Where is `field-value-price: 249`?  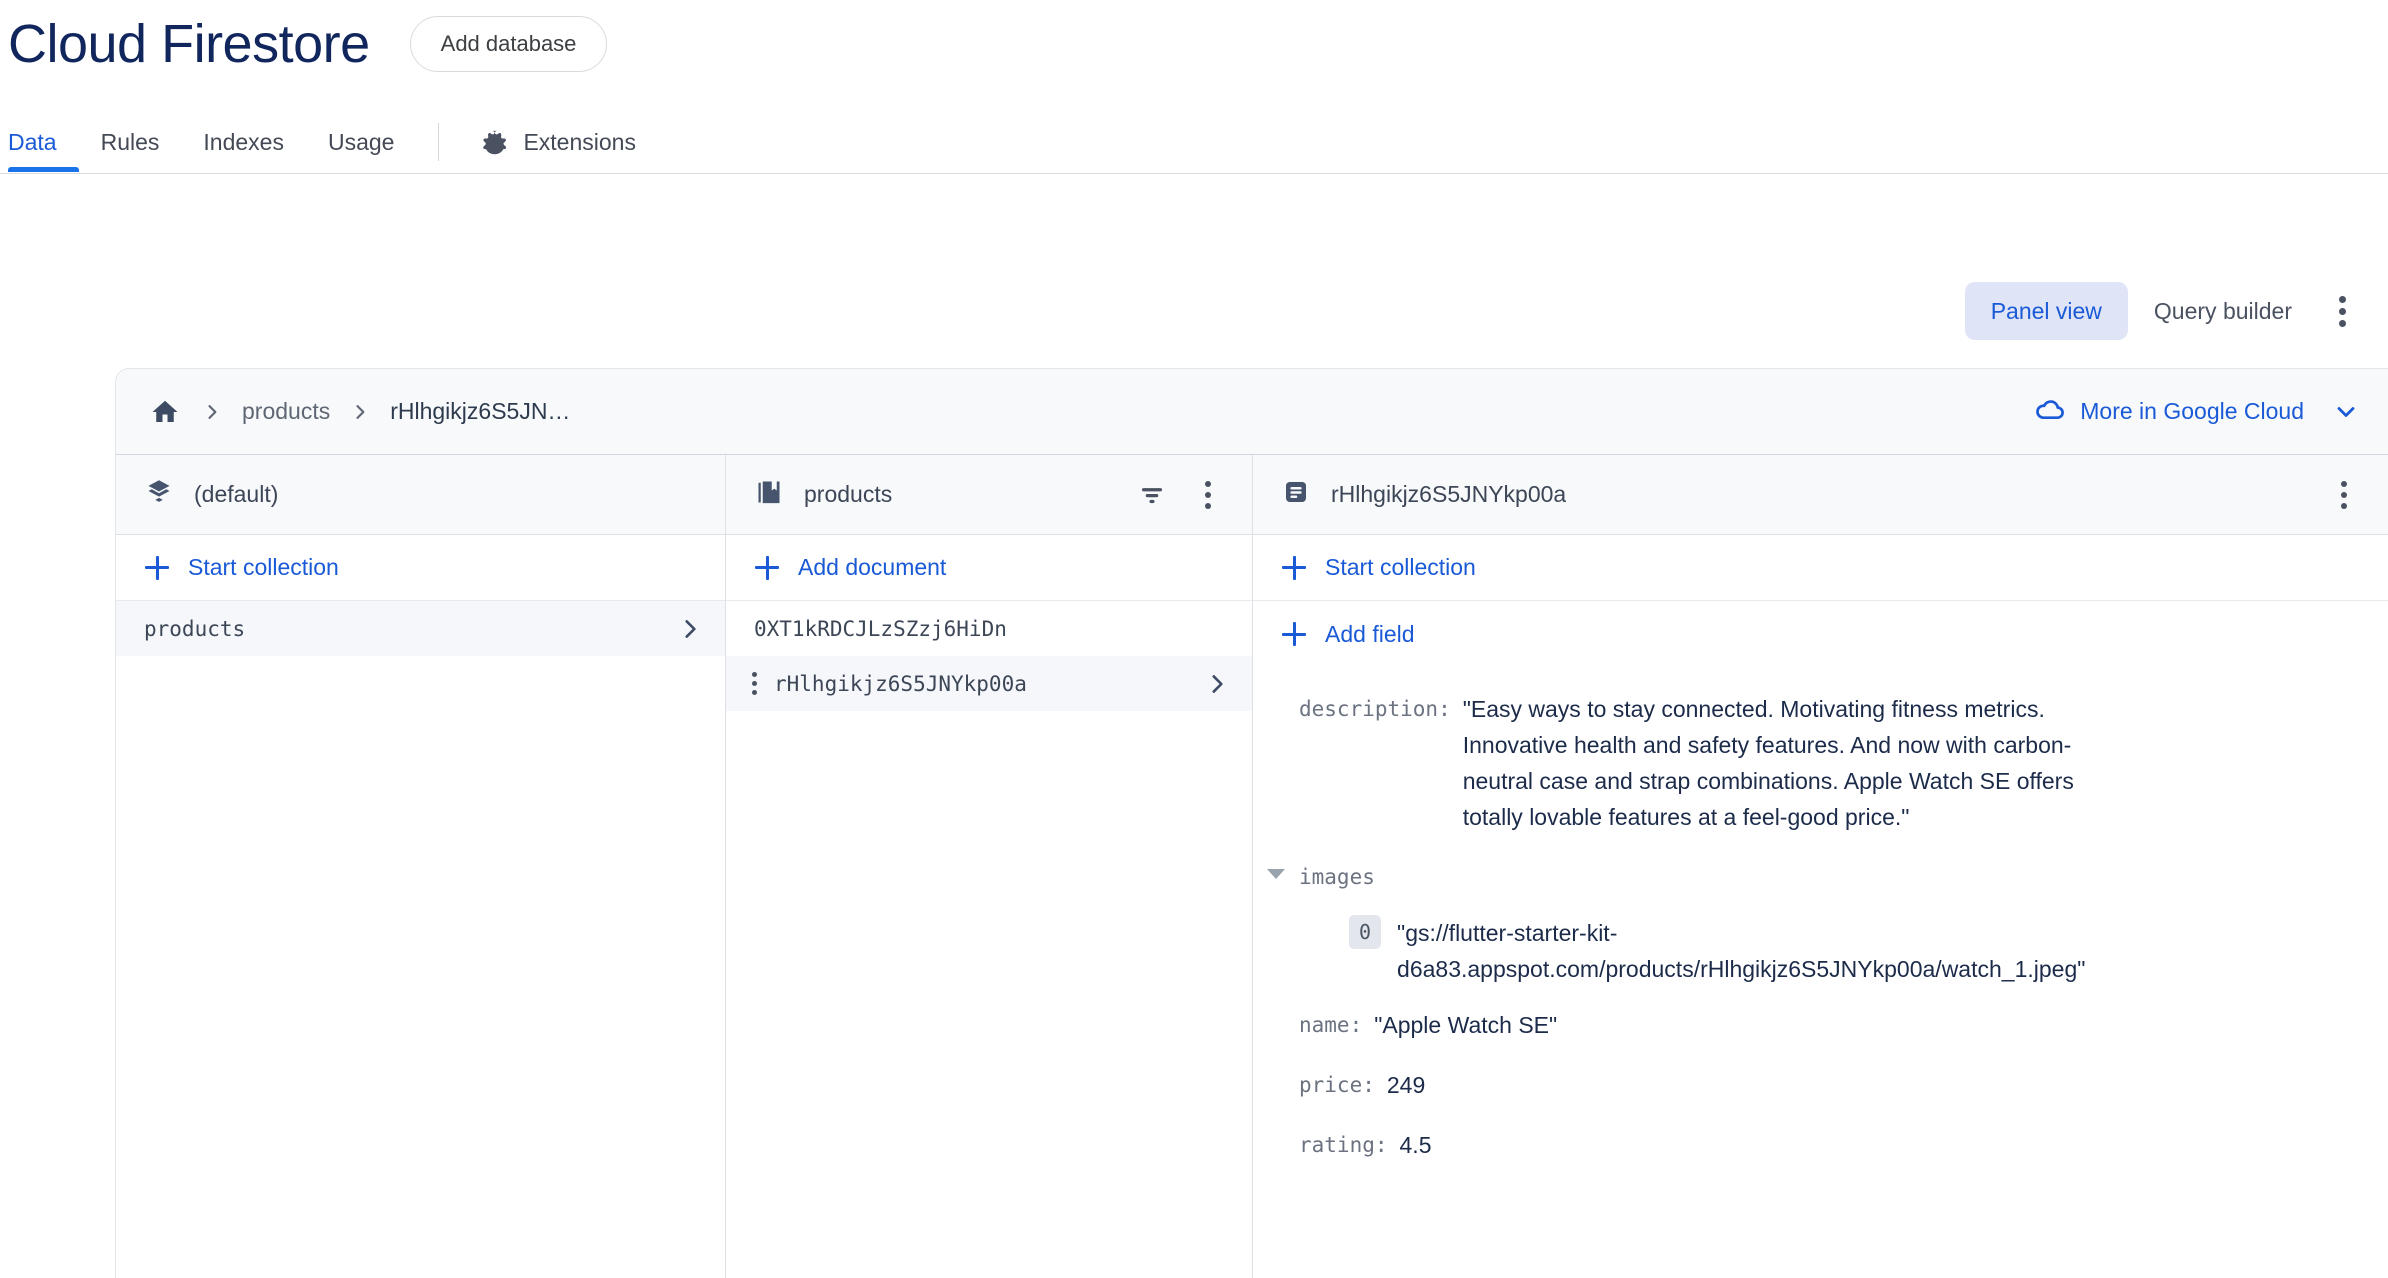 field-value-price: 249 is located at coordinates (1406, 1085).